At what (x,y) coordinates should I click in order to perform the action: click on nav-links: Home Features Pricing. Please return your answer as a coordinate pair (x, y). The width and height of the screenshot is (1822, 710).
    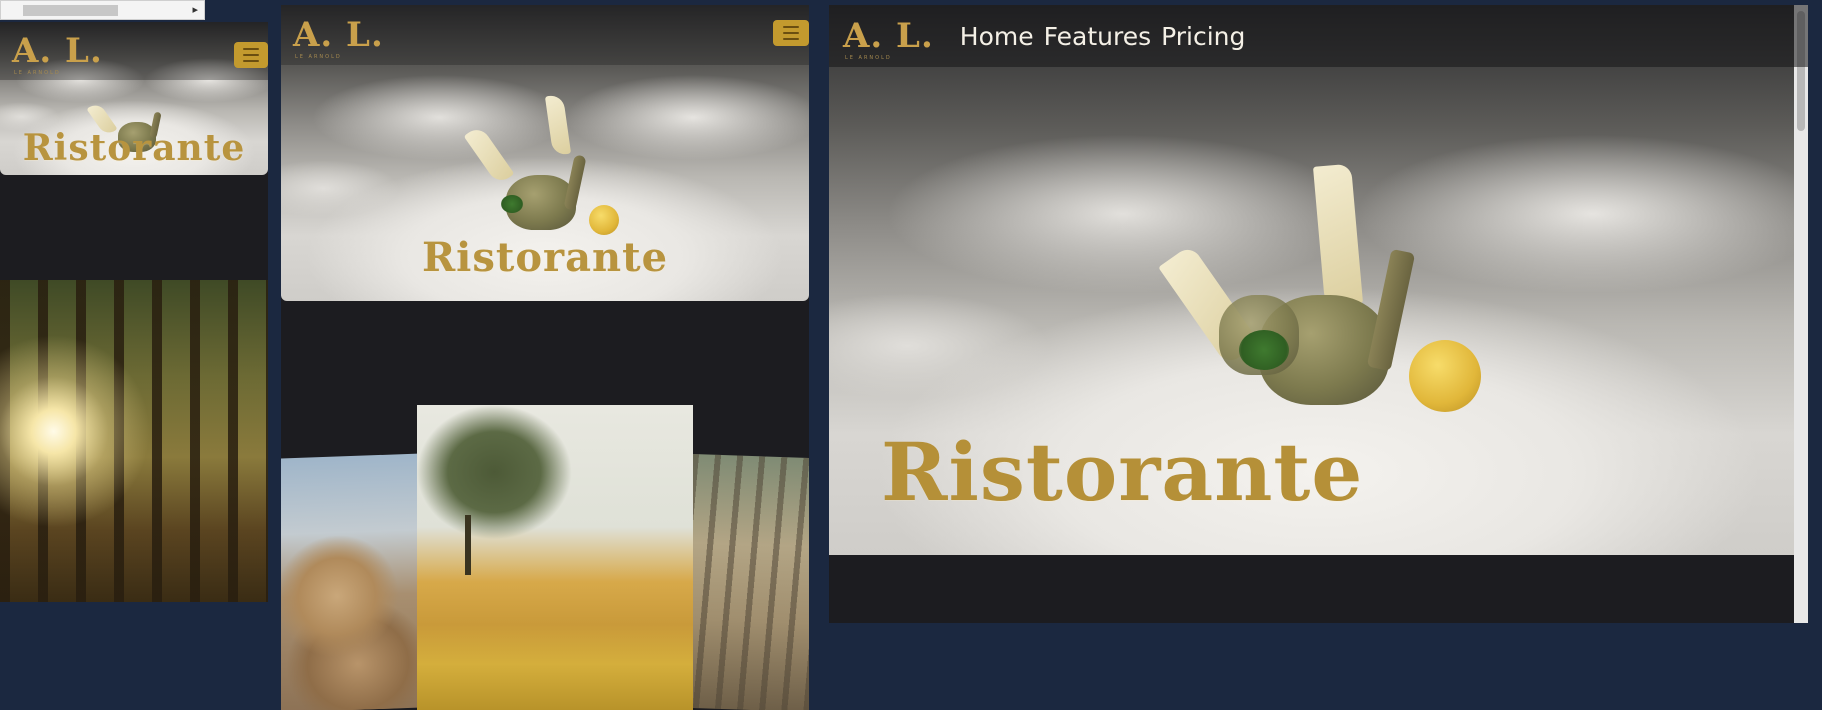
    Looking at the image, I should click on (1103, 36).